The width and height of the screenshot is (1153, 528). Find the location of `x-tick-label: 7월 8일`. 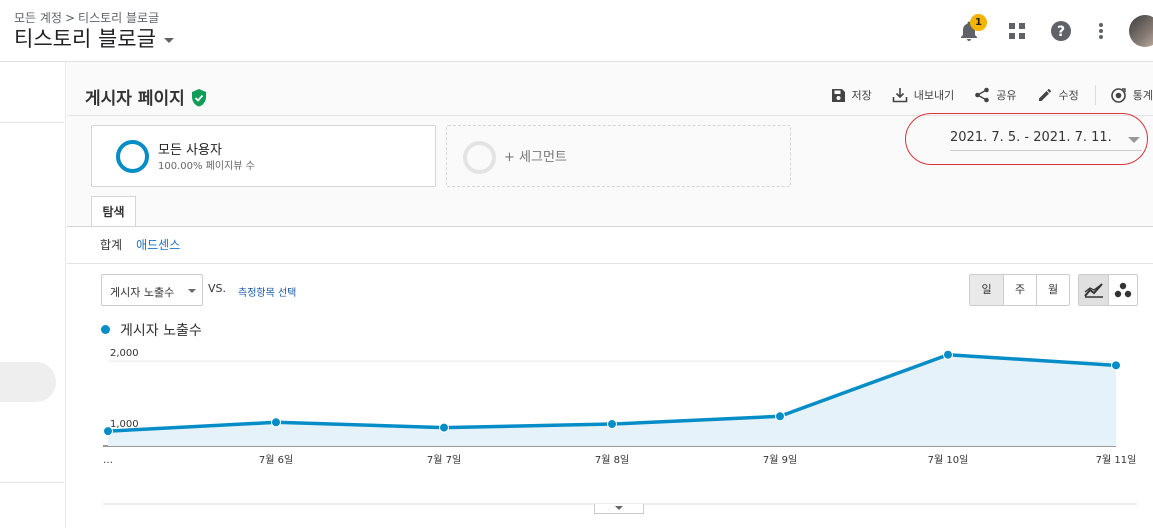

x-tick-label: 7월 8일 is located at coordinates (612, 460).